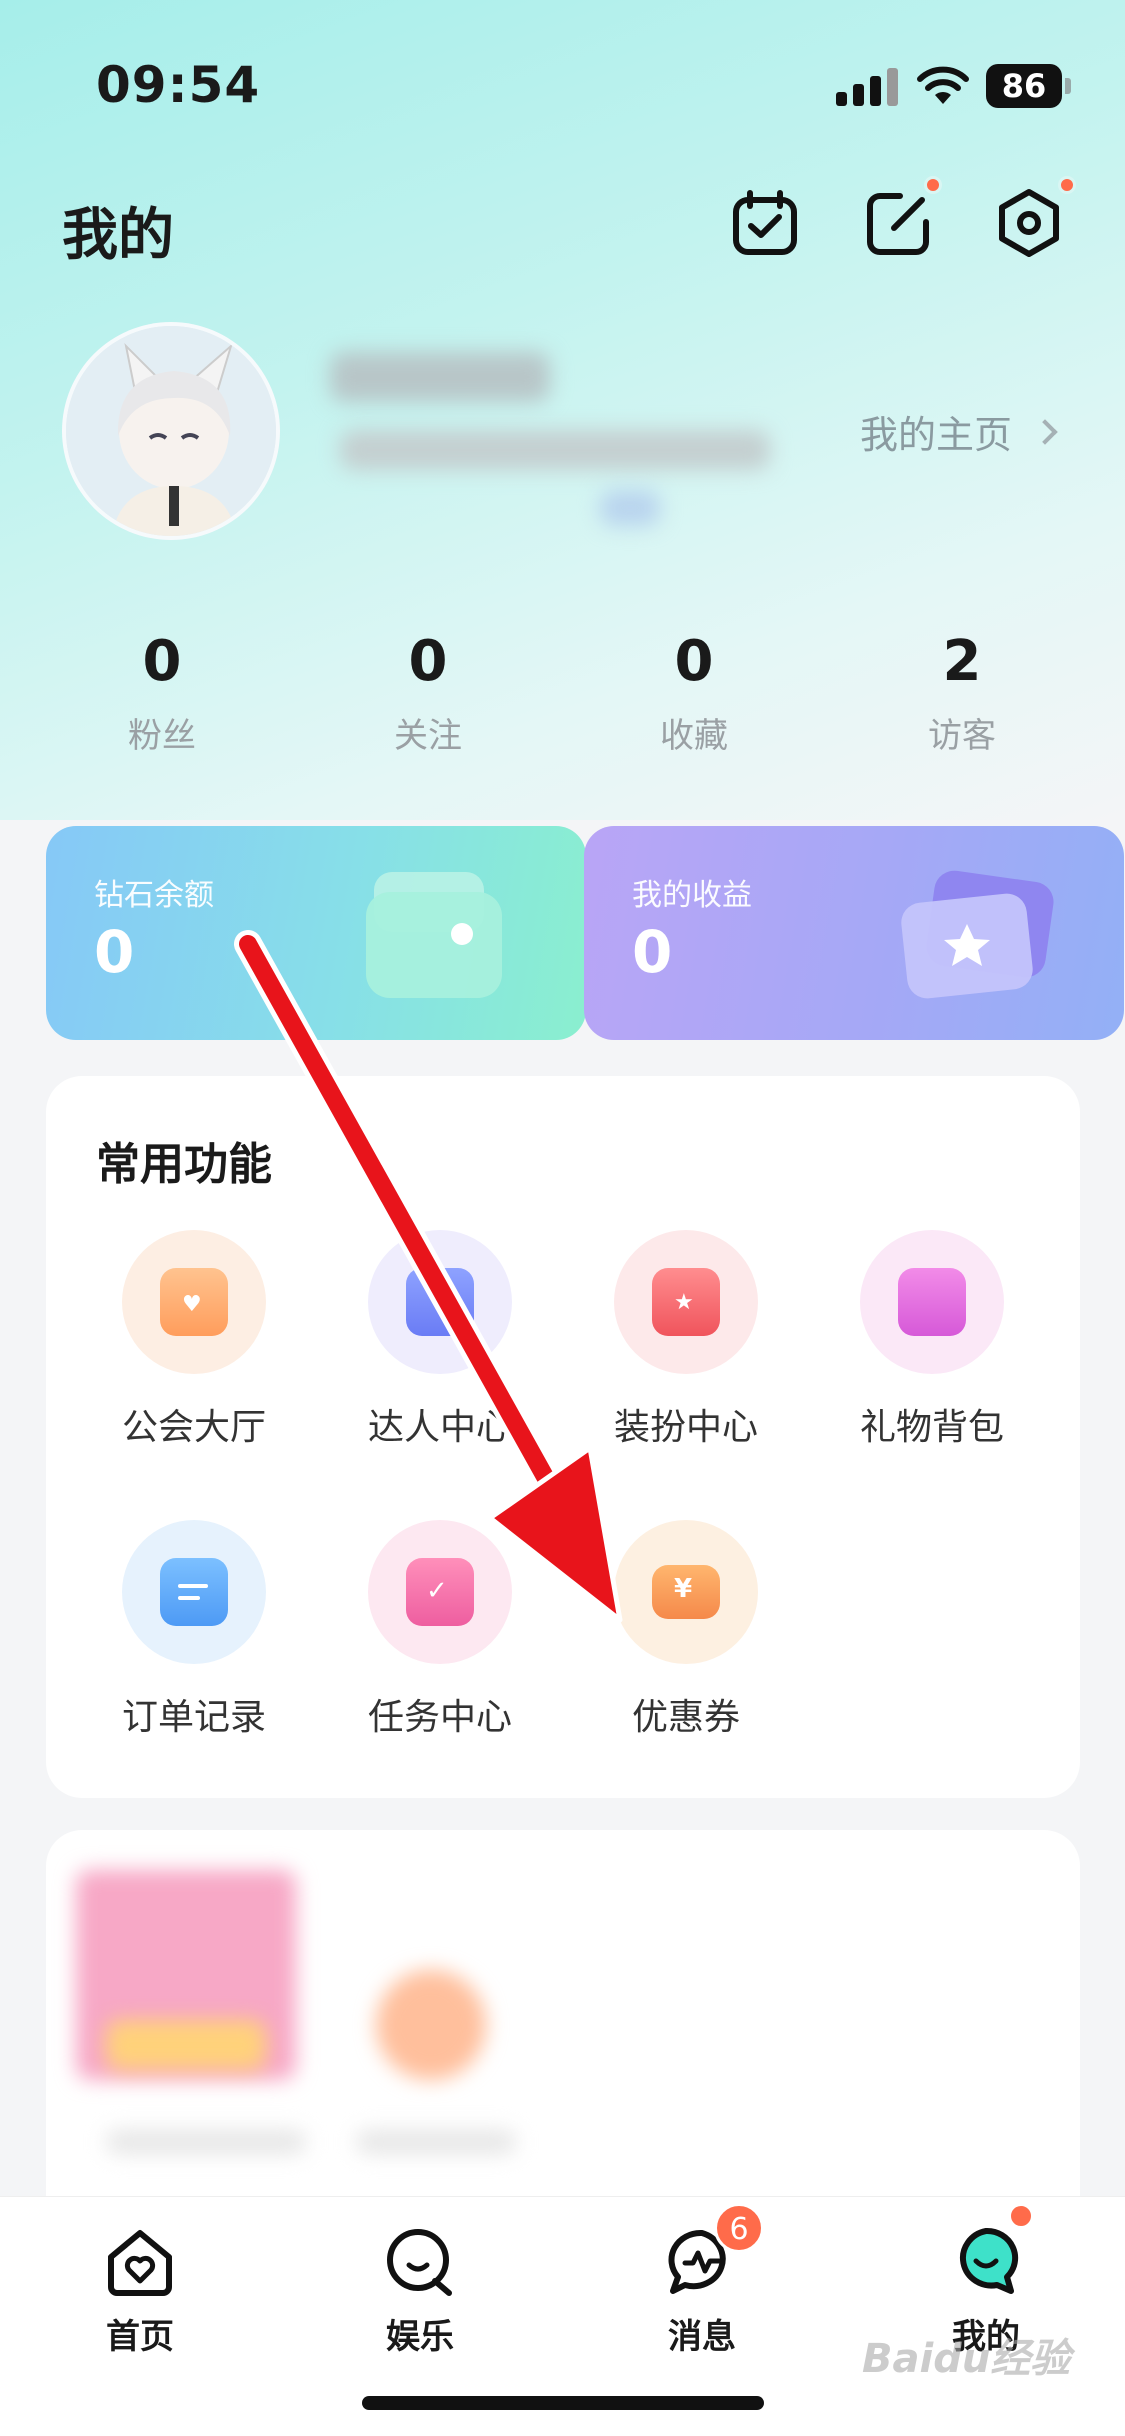 This screenshot has width=1125, height=2436. I want to click on feature-label: 装扮中心, so click(685, 1427).